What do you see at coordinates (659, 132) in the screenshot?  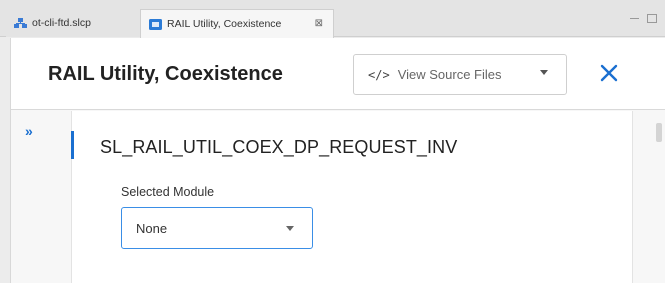 I see `scrollbar` at bounding box center [659, 132].